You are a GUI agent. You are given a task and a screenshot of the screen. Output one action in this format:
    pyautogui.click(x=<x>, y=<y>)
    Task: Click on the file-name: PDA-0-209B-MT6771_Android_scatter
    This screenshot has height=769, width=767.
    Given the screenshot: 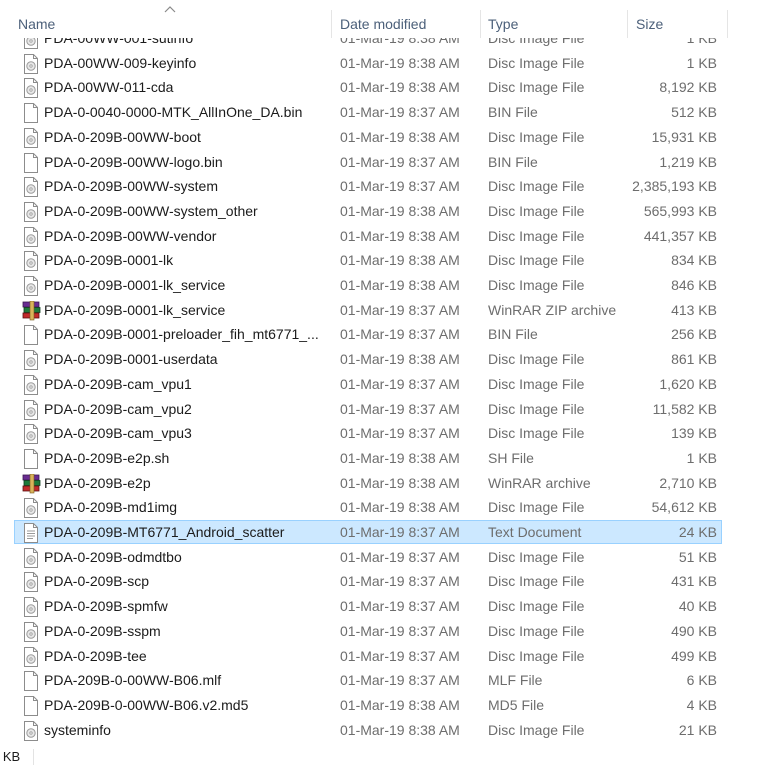 What is the action you would take?
    pyautogui.click(x=164, y=532)
    